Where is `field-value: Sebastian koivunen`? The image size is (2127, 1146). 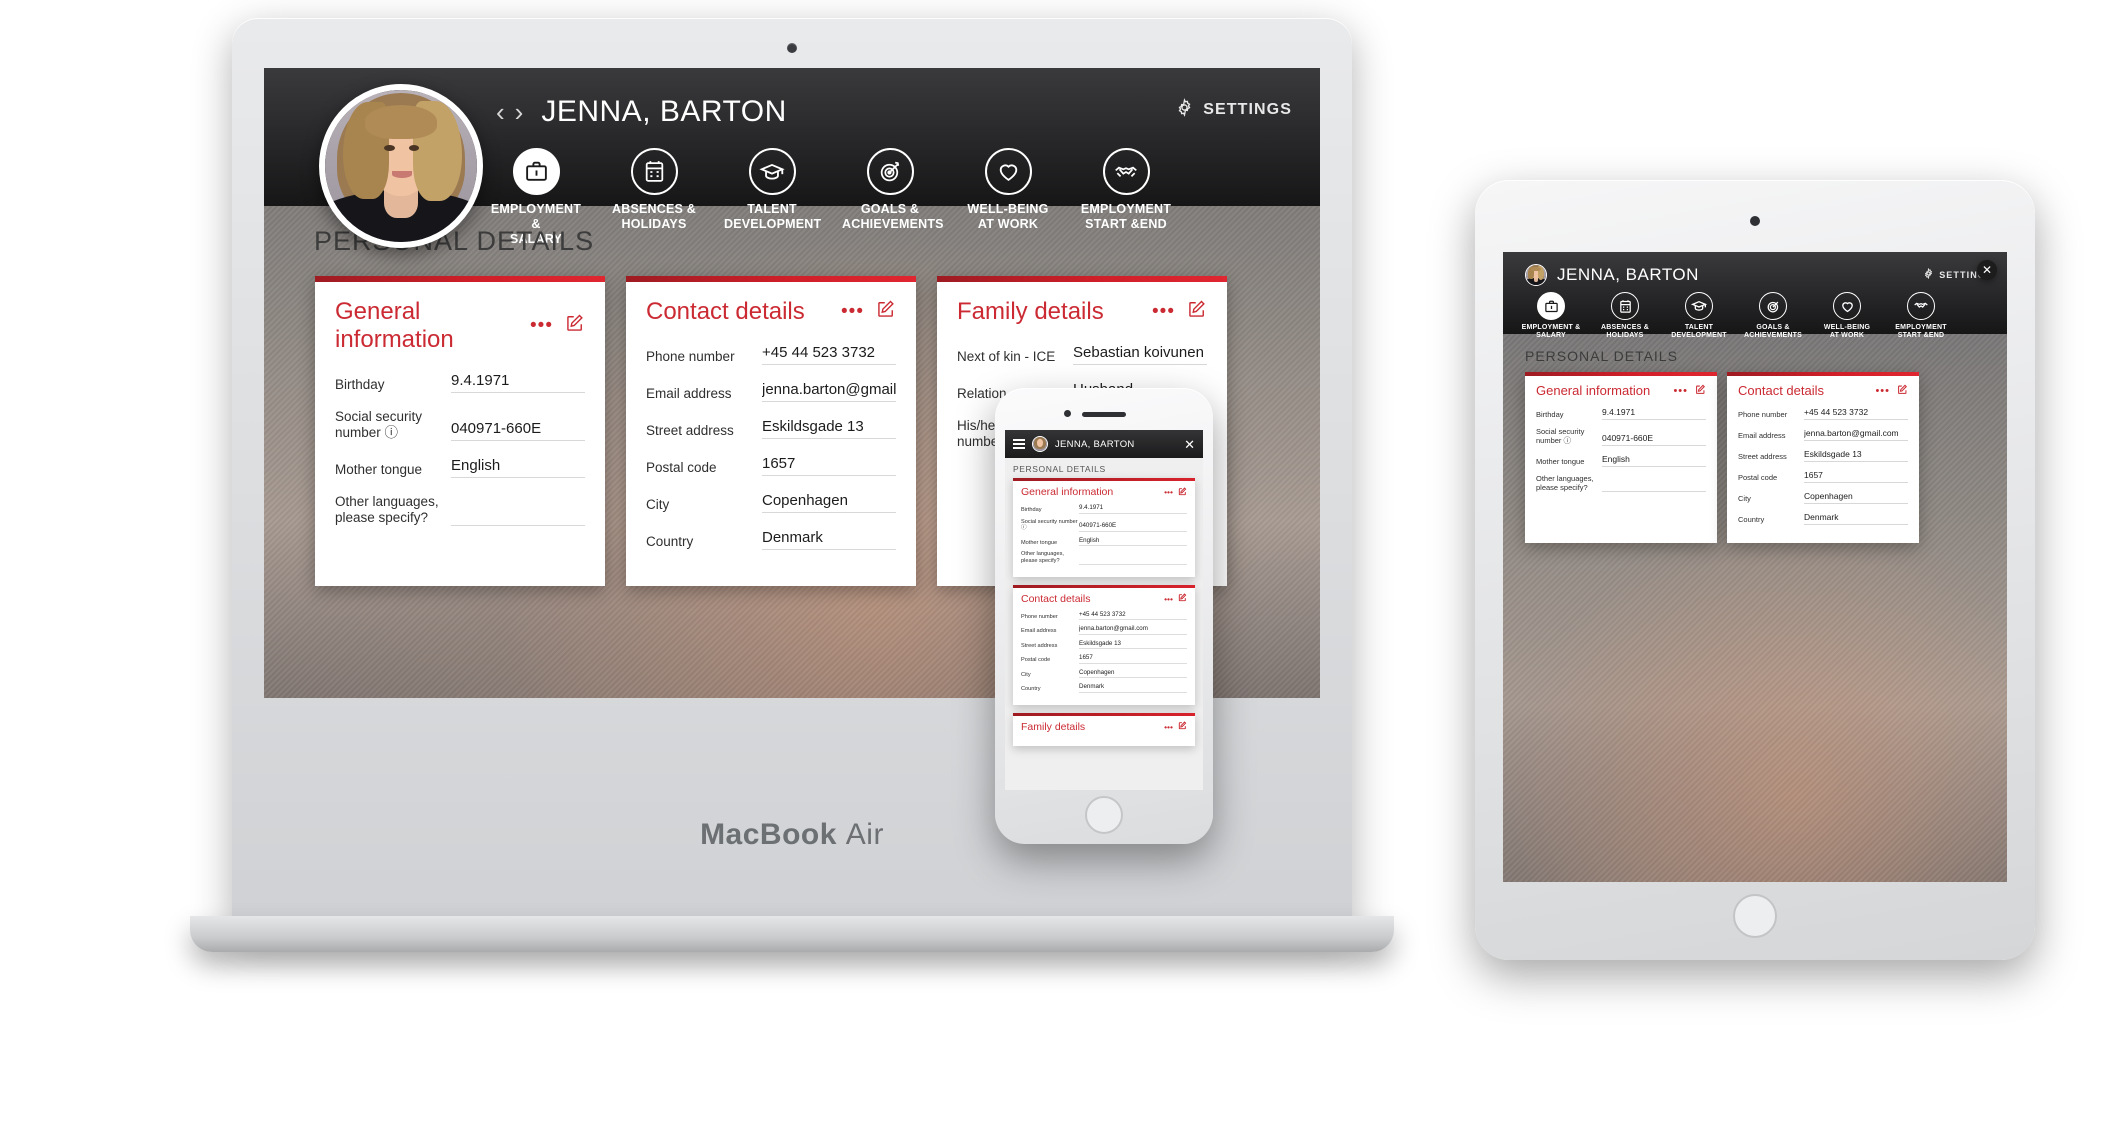 field-value: Sebastian koivunen is located at coordinates (1140, 354).